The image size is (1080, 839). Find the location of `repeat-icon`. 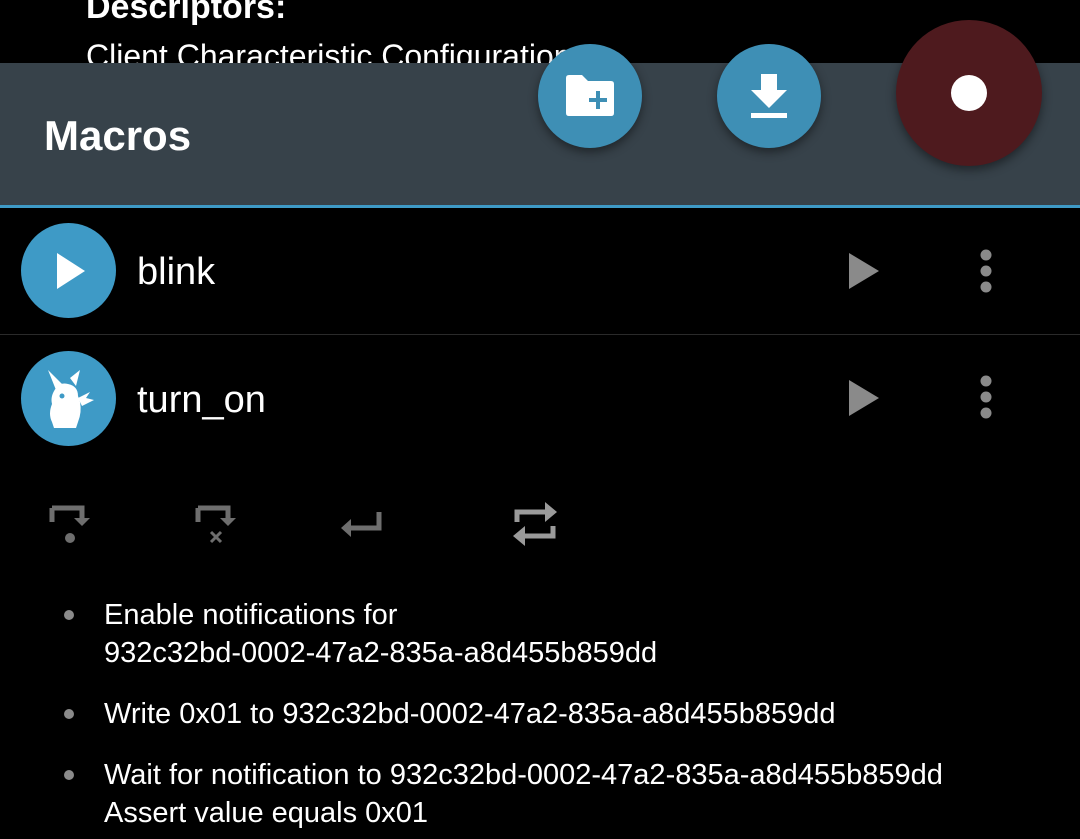

repeat-icon is located at coordinates (535, 524).